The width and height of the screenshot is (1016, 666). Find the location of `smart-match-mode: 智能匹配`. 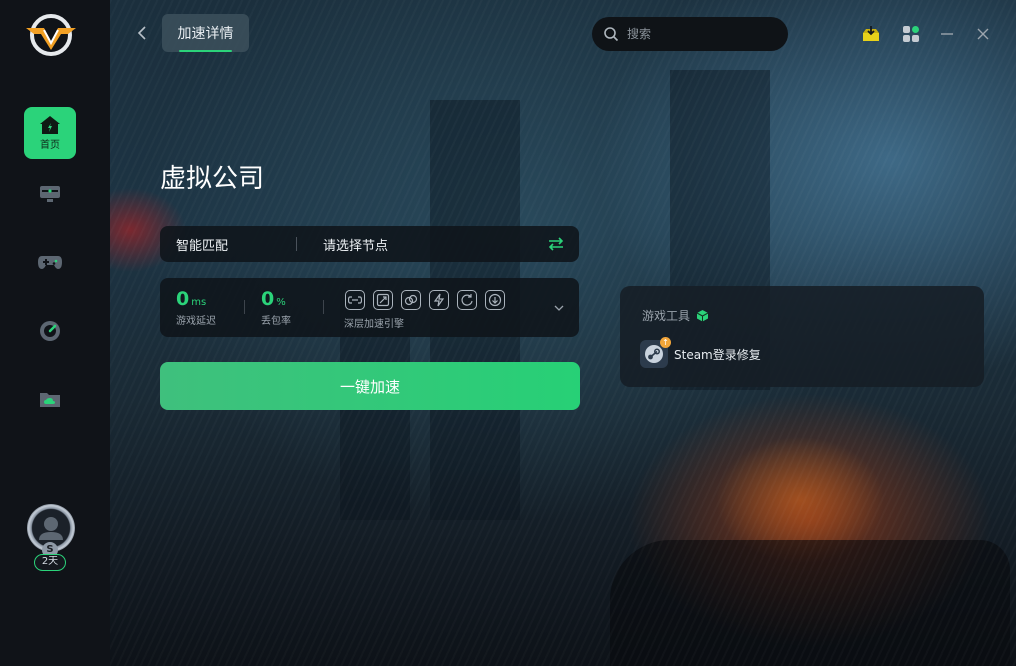

smart-match-mode: 智能匹配 is located at coordinates (228, 244).